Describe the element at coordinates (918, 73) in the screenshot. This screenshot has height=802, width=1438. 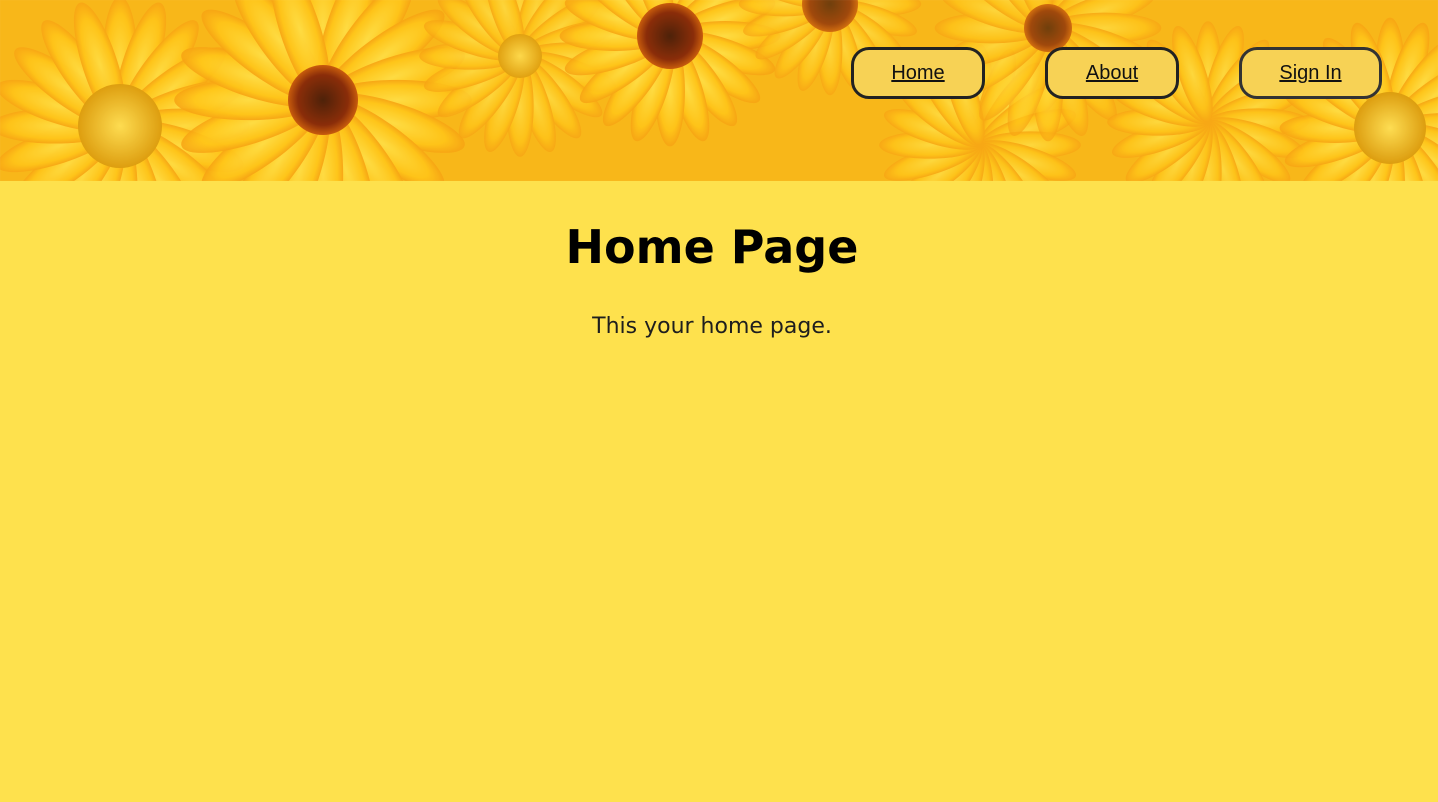
I see `nav-home-button: Home` at that location.